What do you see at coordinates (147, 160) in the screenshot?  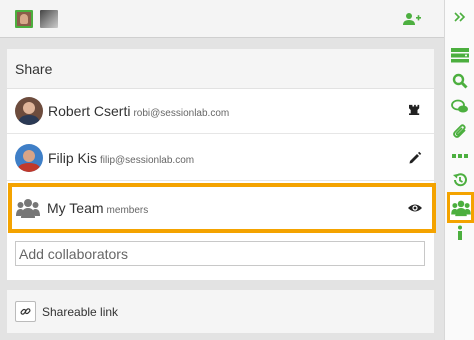 I see `collaborator-email: filip@sessionlab.com` at bounding box center [147, 160].